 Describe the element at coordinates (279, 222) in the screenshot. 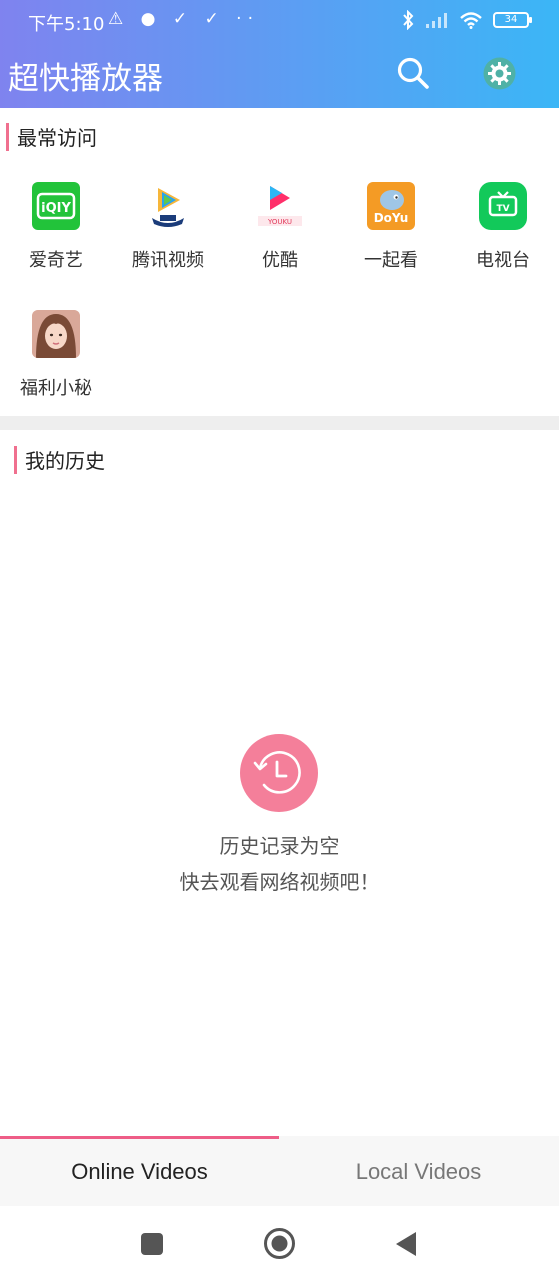

I see `svg-text: YOUKU` at that location.